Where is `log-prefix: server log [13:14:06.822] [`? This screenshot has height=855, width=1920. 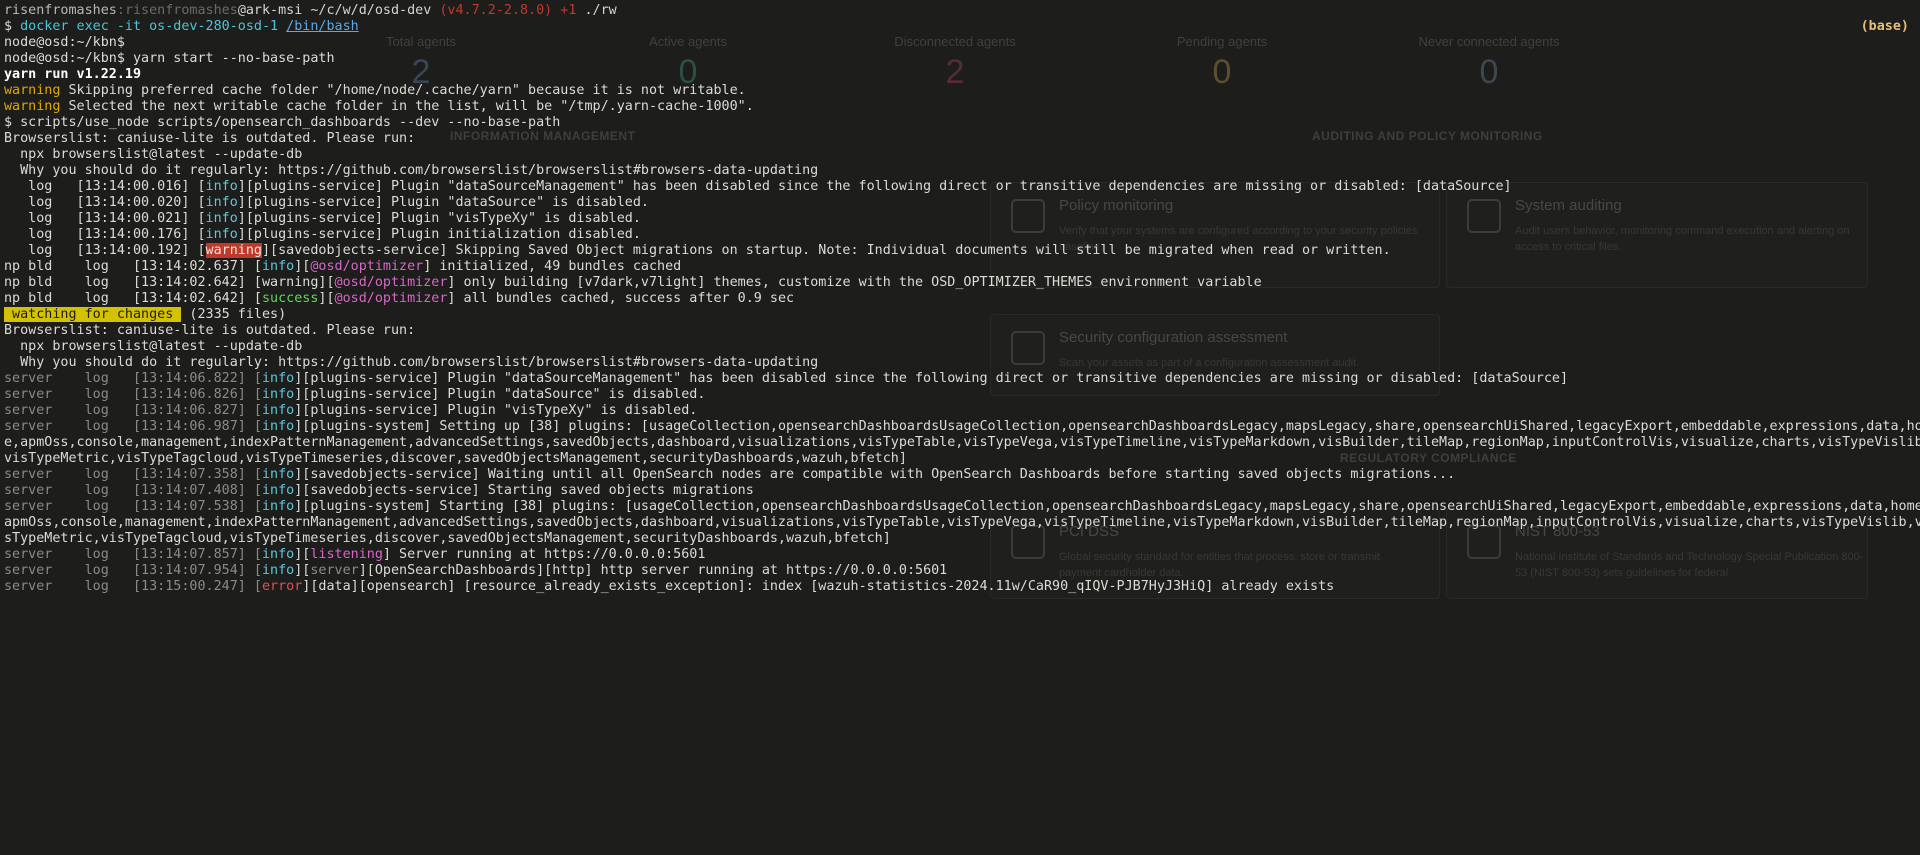 log-prefix: server log [13:14:06.822] [ is located at coordinates (133, 378).